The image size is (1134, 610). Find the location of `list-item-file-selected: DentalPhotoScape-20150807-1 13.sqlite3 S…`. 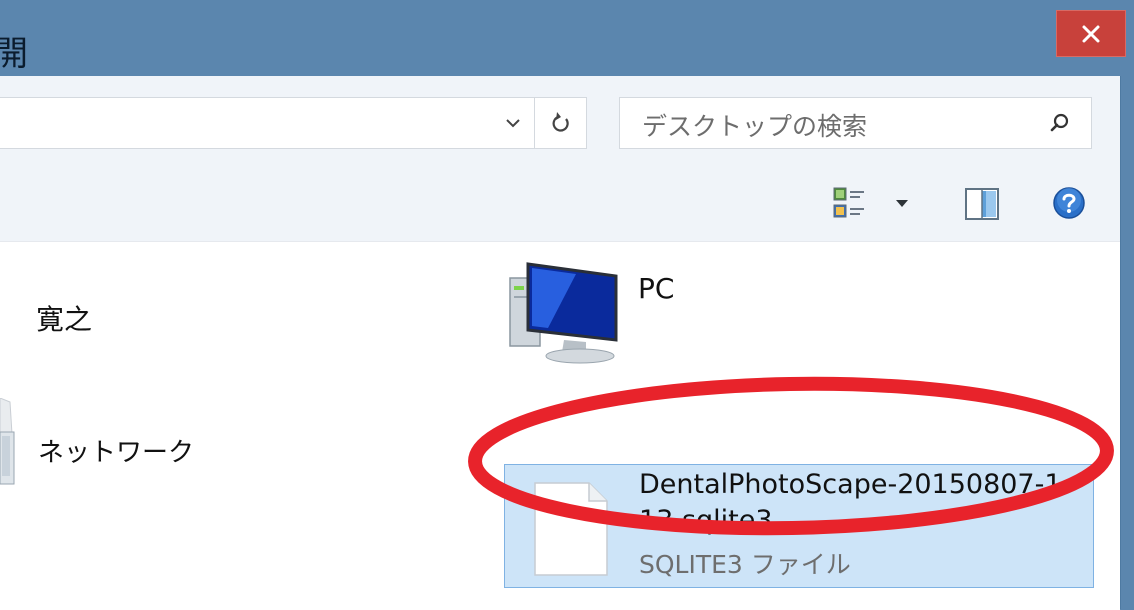

list-item-file-selected: DentalPhotoScape-20150807-1 13.sqlite3 S… is located at coordinates (799, 526).